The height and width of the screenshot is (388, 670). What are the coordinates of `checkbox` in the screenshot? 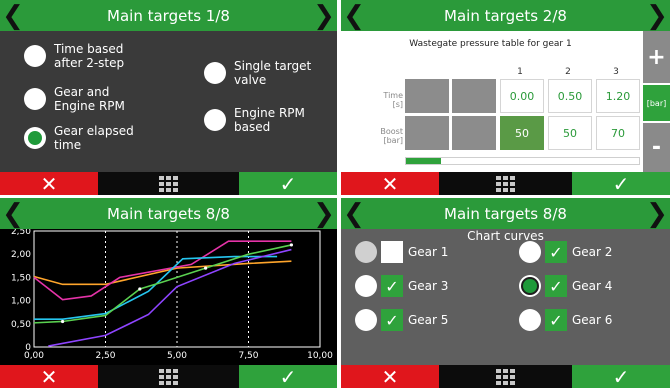 It's located at (392, 252).